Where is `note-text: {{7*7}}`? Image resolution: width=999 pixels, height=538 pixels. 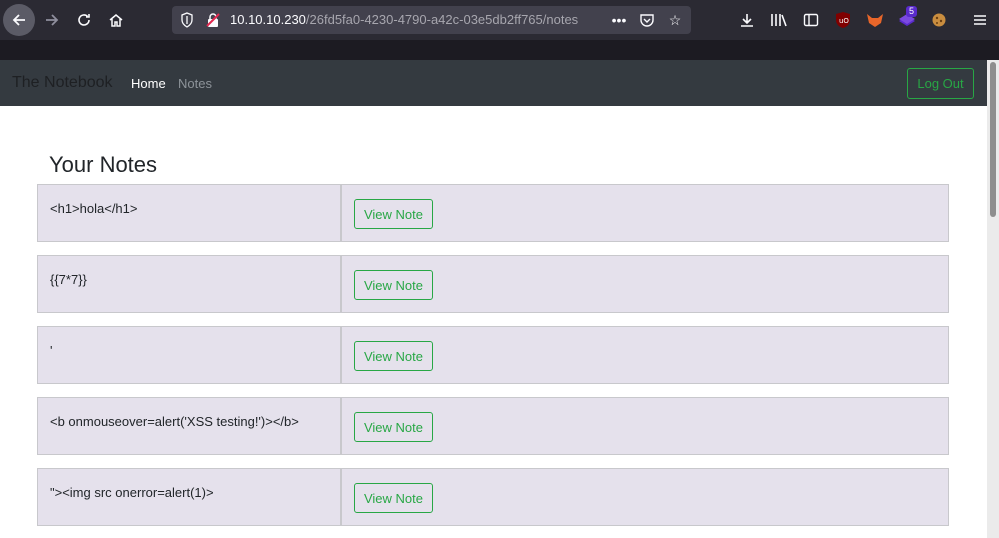
note-text: {{7*7}} is located at coordinates (190, 284).